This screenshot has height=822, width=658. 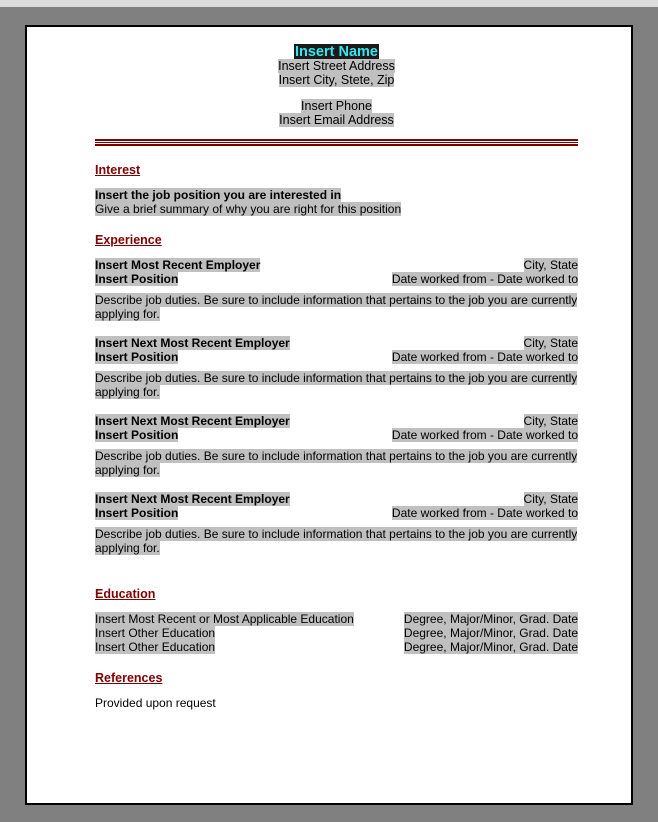 I want to click on experience-heading-row: Experience, so click(x=336, y=237).